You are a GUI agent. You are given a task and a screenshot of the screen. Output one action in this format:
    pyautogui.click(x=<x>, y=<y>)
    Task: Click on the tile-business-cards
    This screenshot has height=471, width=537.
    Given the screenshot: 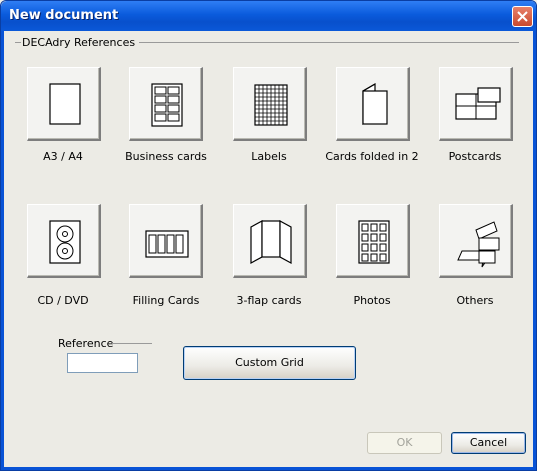 What is the action you would take?
    pyautogui.click(x=166, y=104)
    